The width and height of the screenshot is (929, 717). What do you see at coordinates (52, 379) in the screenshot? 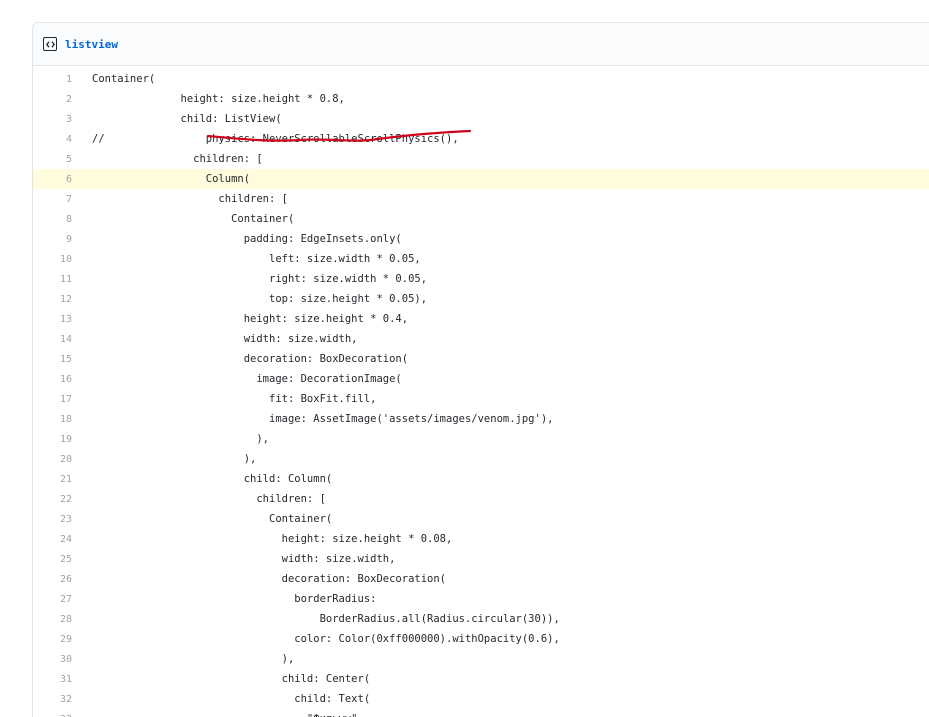
I see `line-number: 16` at bounding box center [52, 379].